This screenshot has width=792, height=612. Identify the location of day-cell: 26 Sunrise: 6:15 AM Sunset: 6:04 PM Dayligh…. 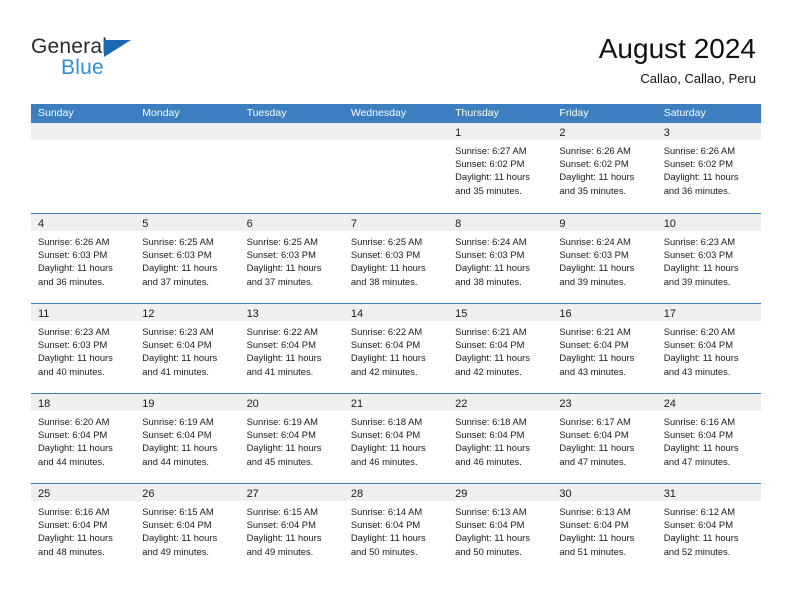
(187, 528).